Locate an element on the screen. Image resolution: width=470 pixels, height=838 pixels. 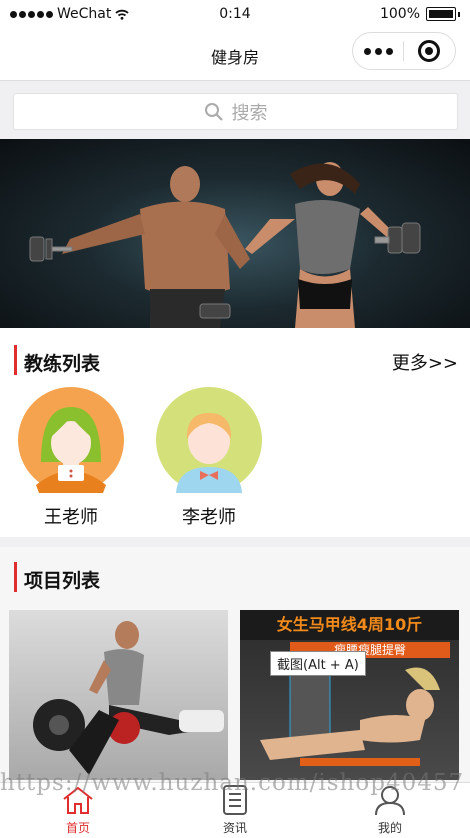
coach-section-title: 教练列表 is located at coordinates (62, 364).